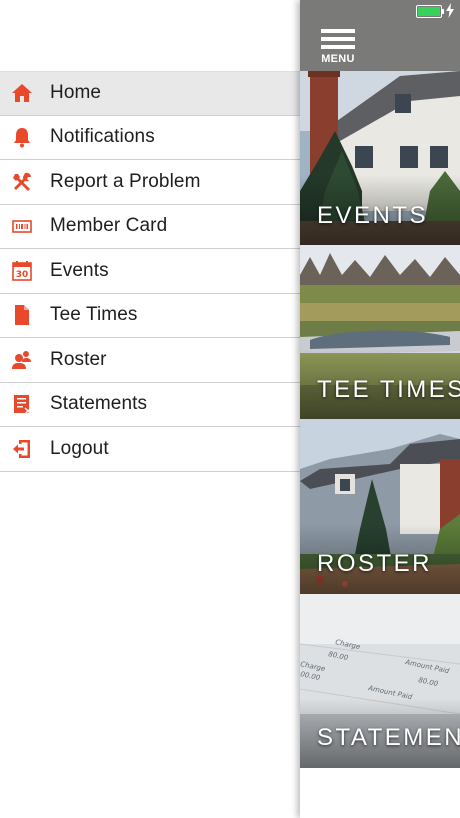 This screenshot has height=818, width=460. What do you see at coordinates (79, 448) in the screenshot?
I see `menu-label-logout: Logout` at bounding box center [79, 448].